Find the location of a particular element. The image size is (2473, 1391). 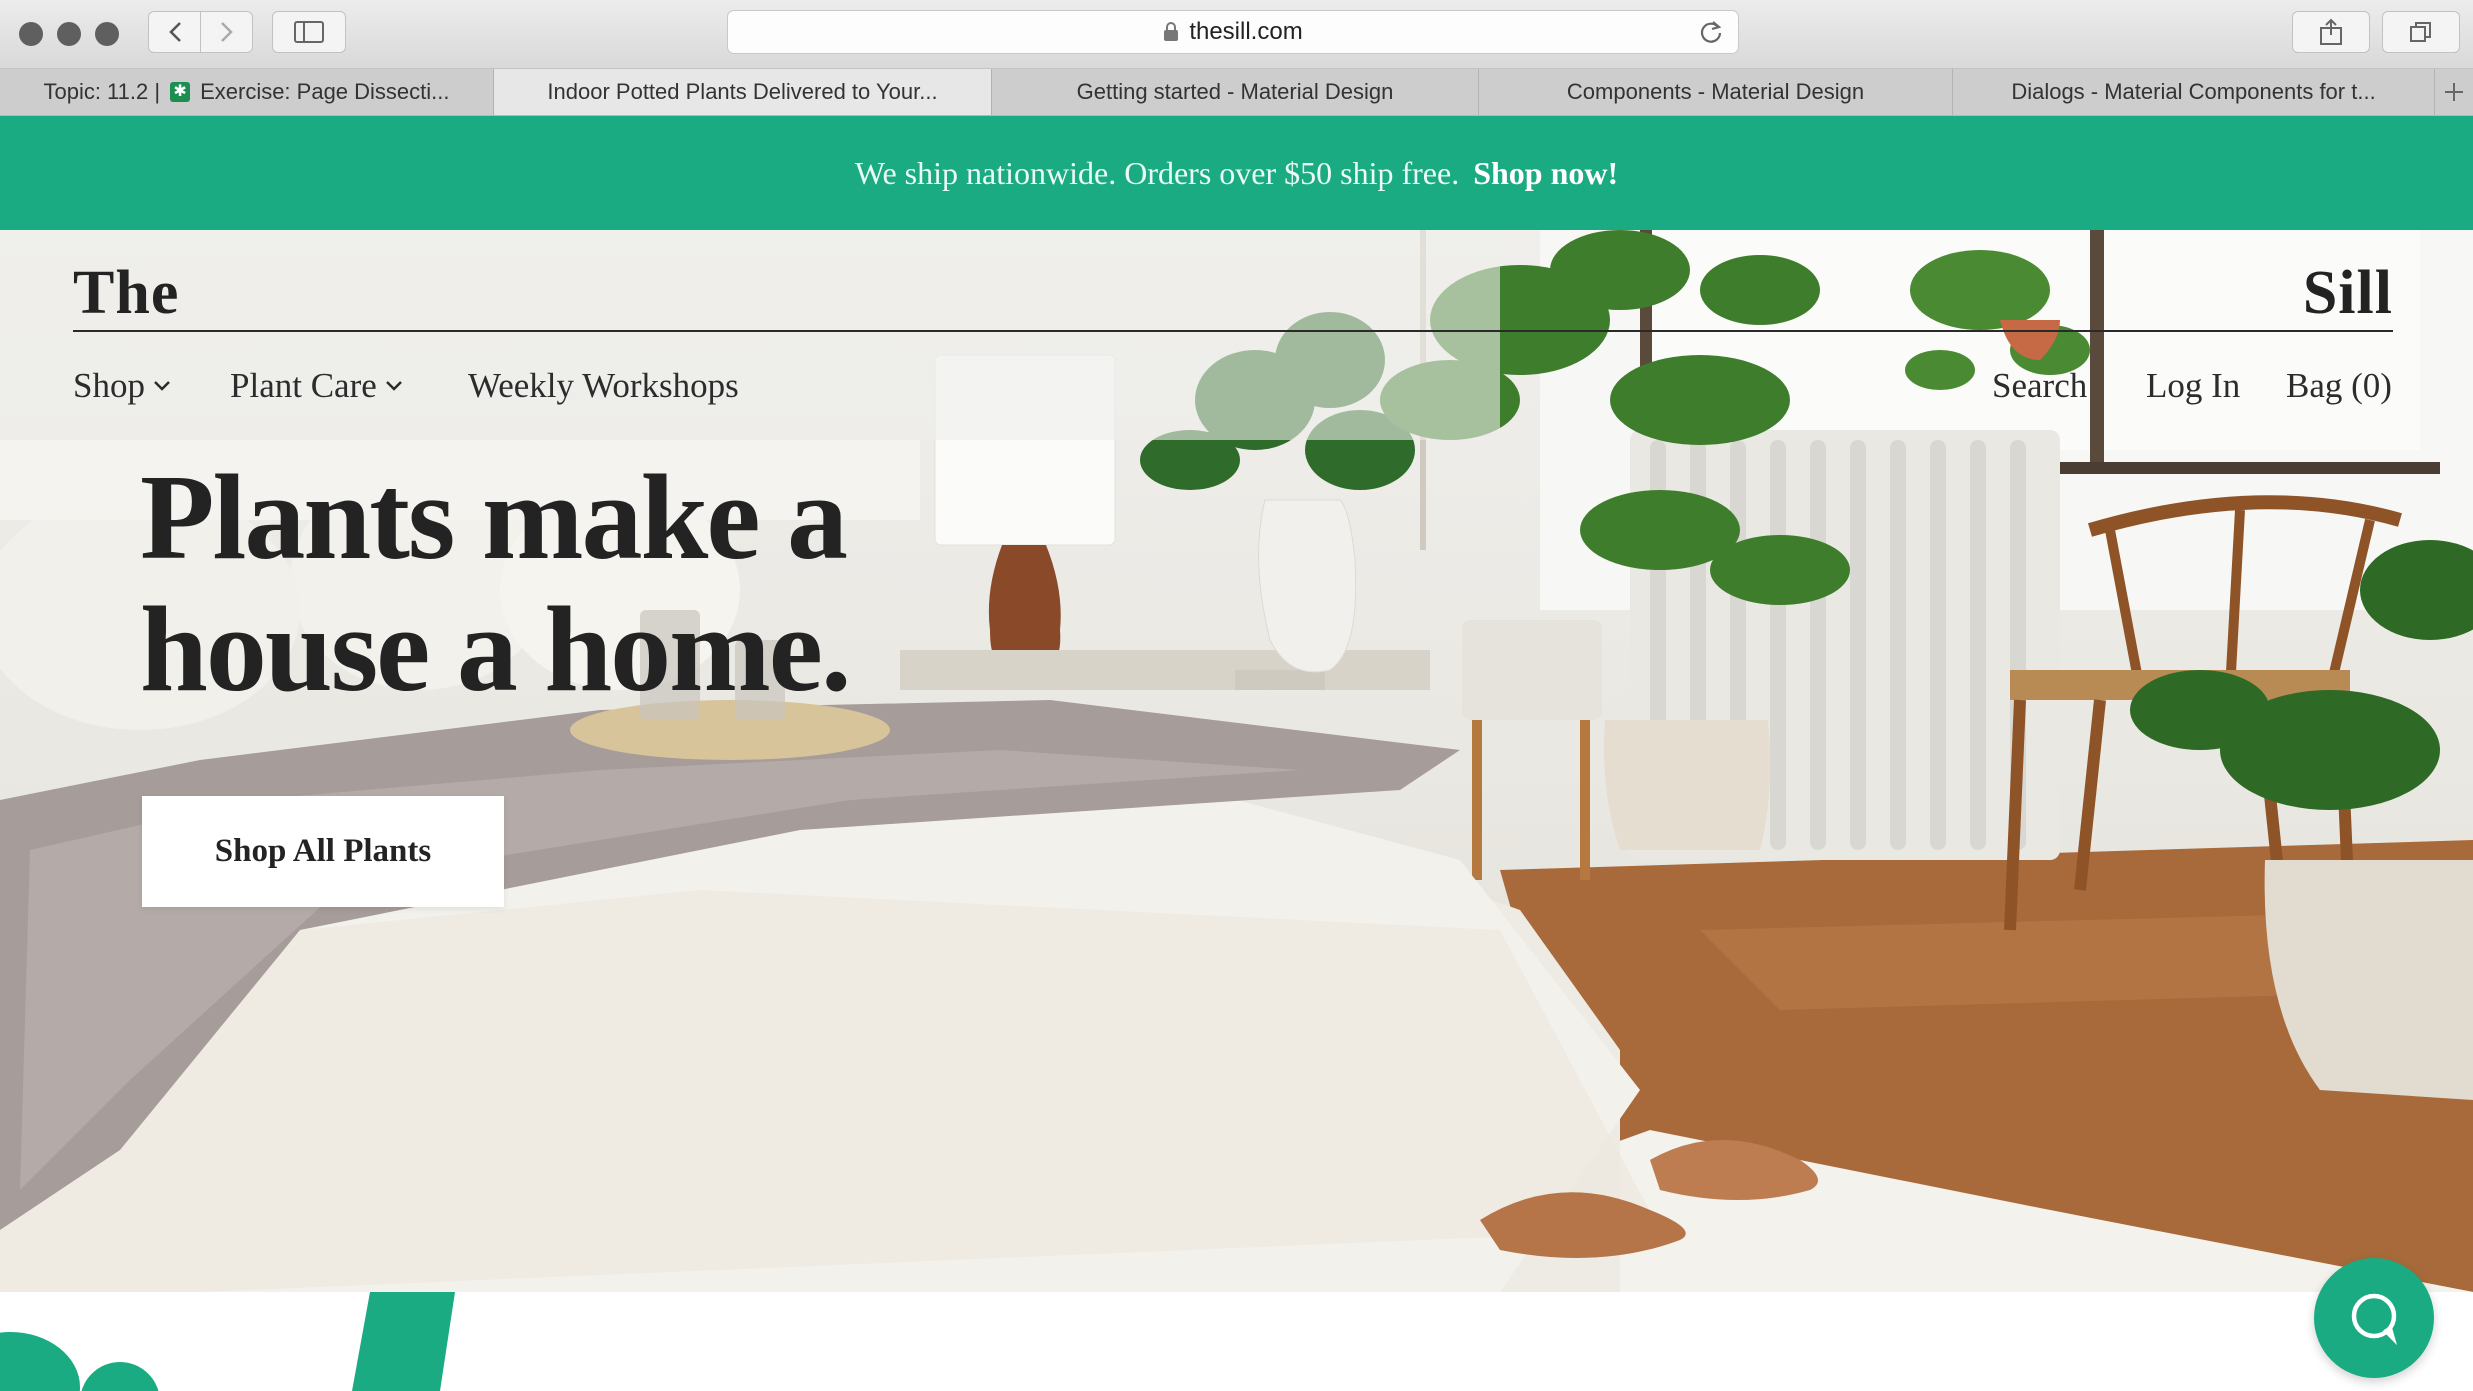

favicon-icon: ✱ is located at coordinates (180, 92).